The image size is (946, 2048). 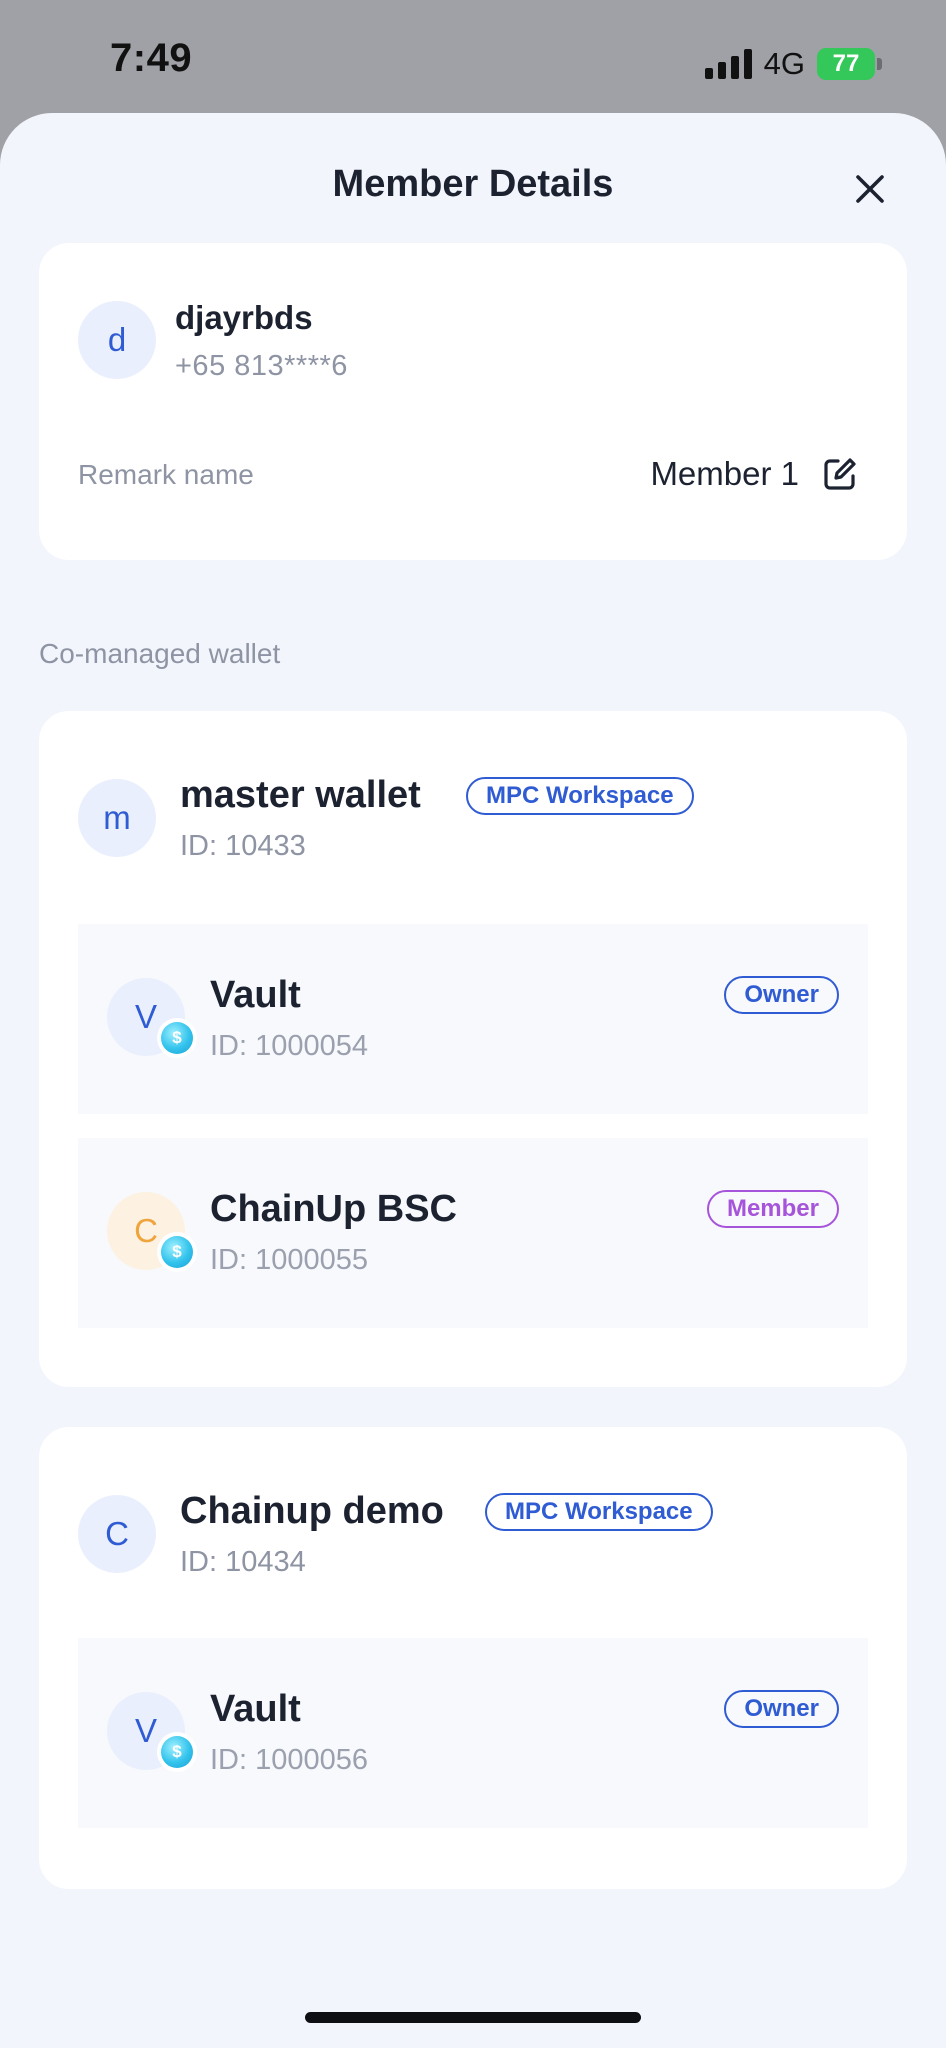 I want to click on member-phone: +65 813****6, so click(x=261, y=366).